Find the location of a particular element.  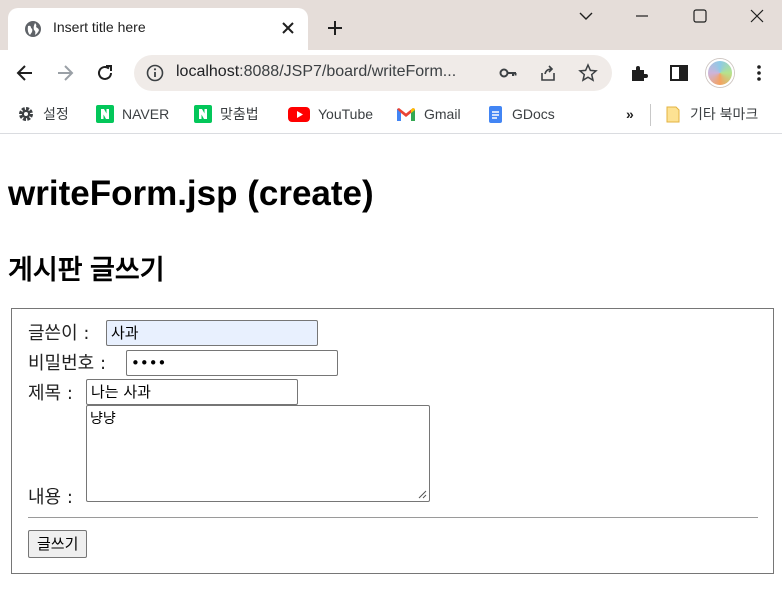

password-input: •••• is located at coordinates (232, 363).